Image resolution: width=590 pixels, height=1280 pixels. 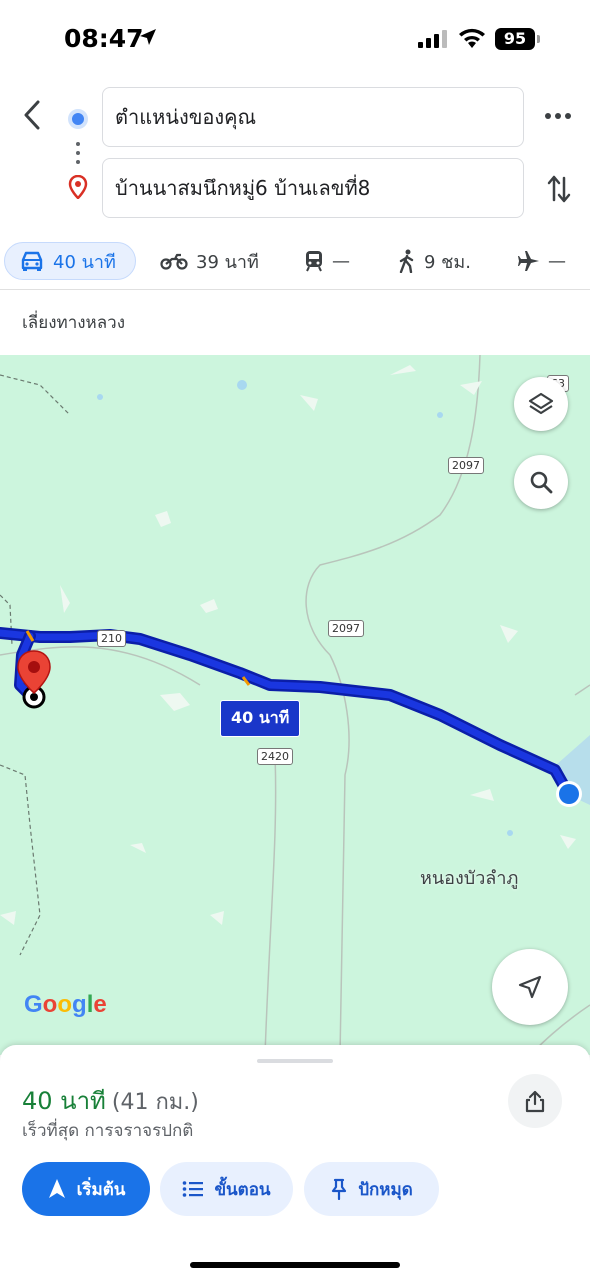 What do you see at coordinates (260, 718) in the screenshot?
I see `route-eta-bubble: 40 นาที` at bounding box center [260, 718].